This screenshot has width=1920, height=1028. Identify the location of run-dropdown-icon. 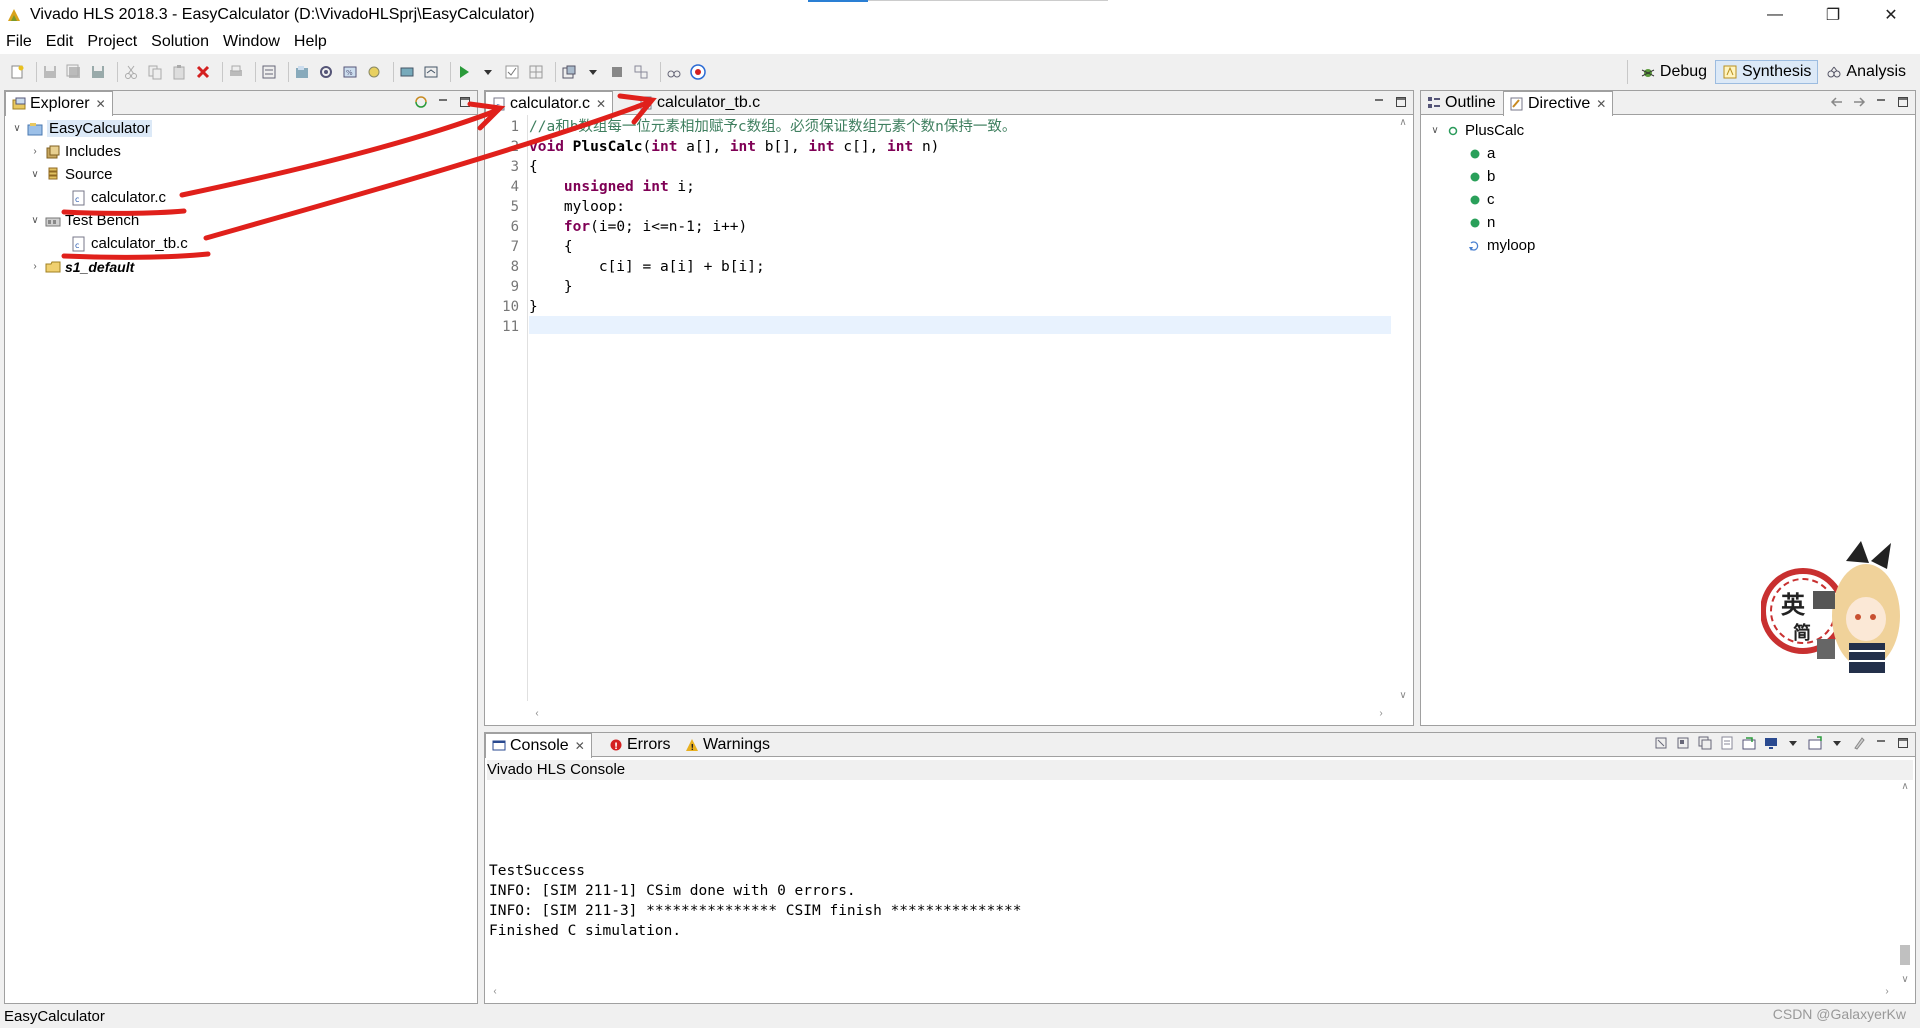
(488, 72).